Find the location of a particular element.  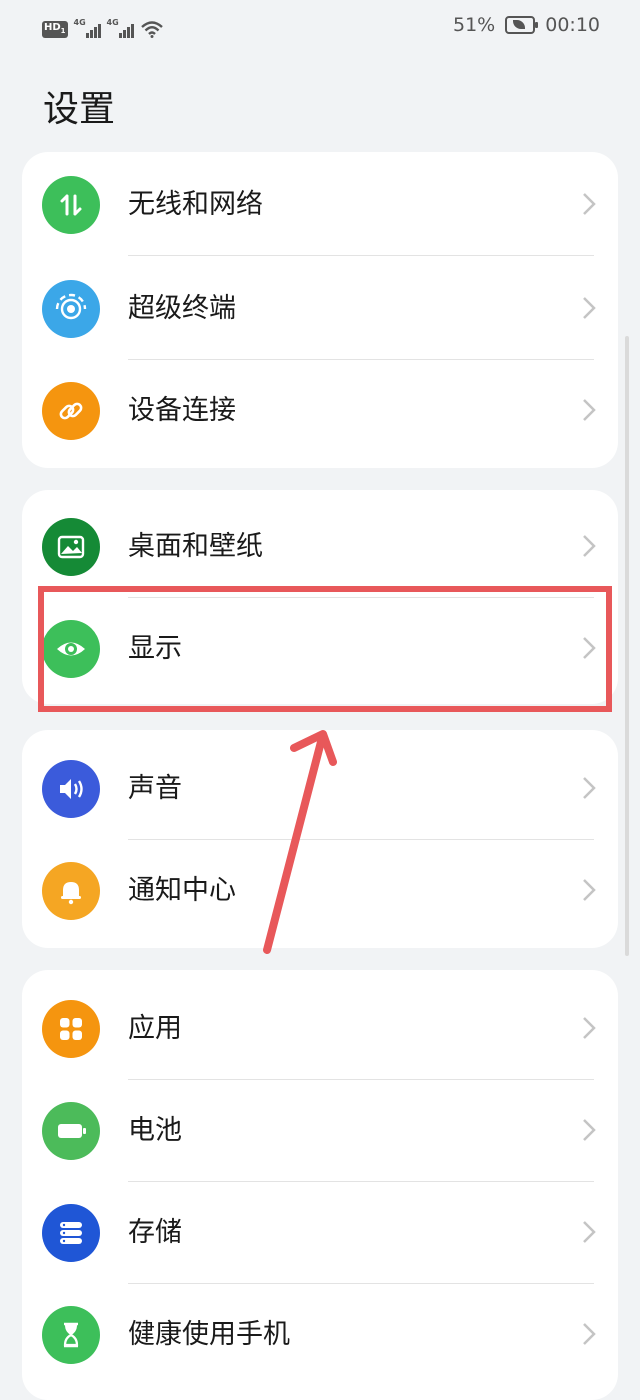

status-icons-right: 51% 00:10 is located at coordinates (526, 25).